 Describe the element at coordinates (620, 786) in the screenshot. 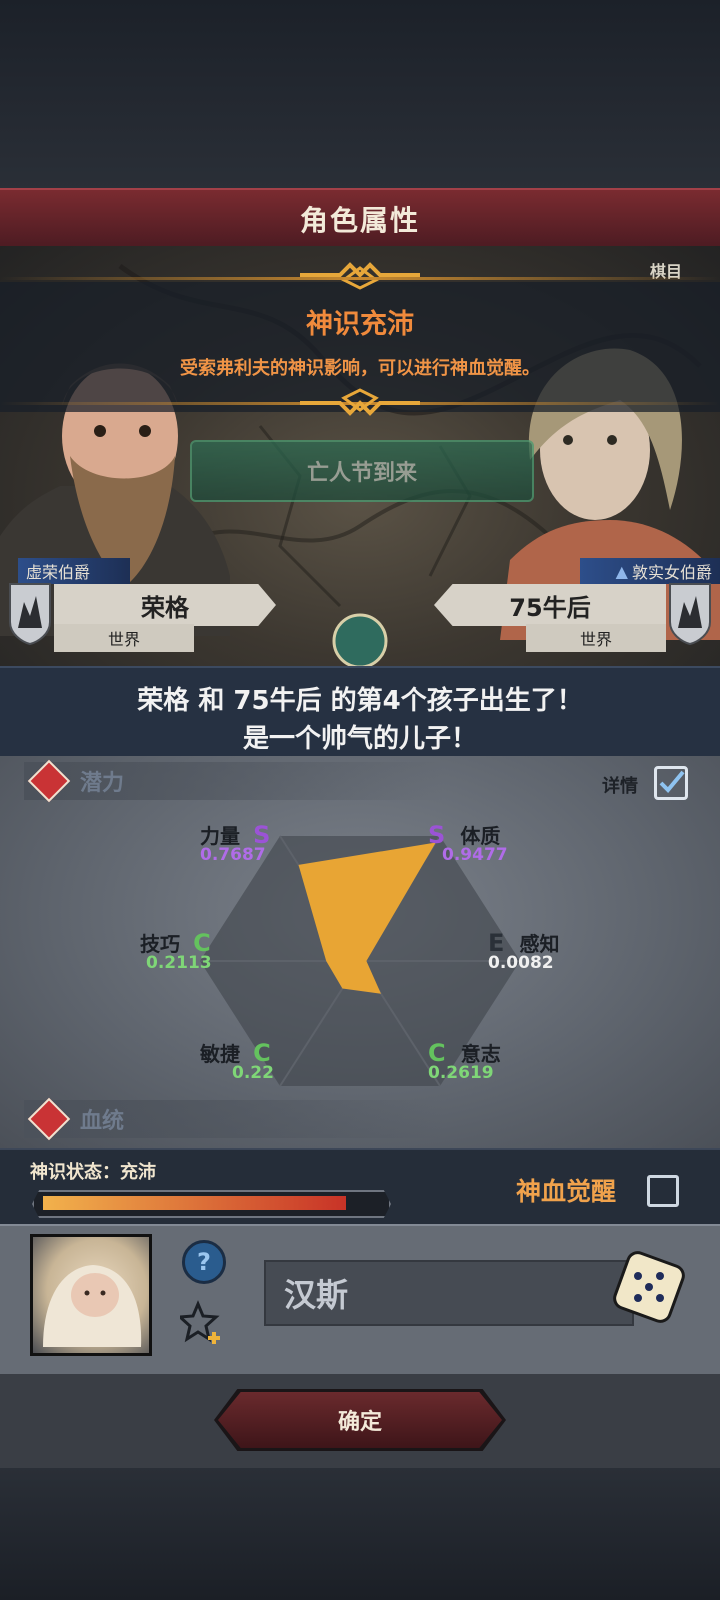

I see `detail-label: 详情` at that location.